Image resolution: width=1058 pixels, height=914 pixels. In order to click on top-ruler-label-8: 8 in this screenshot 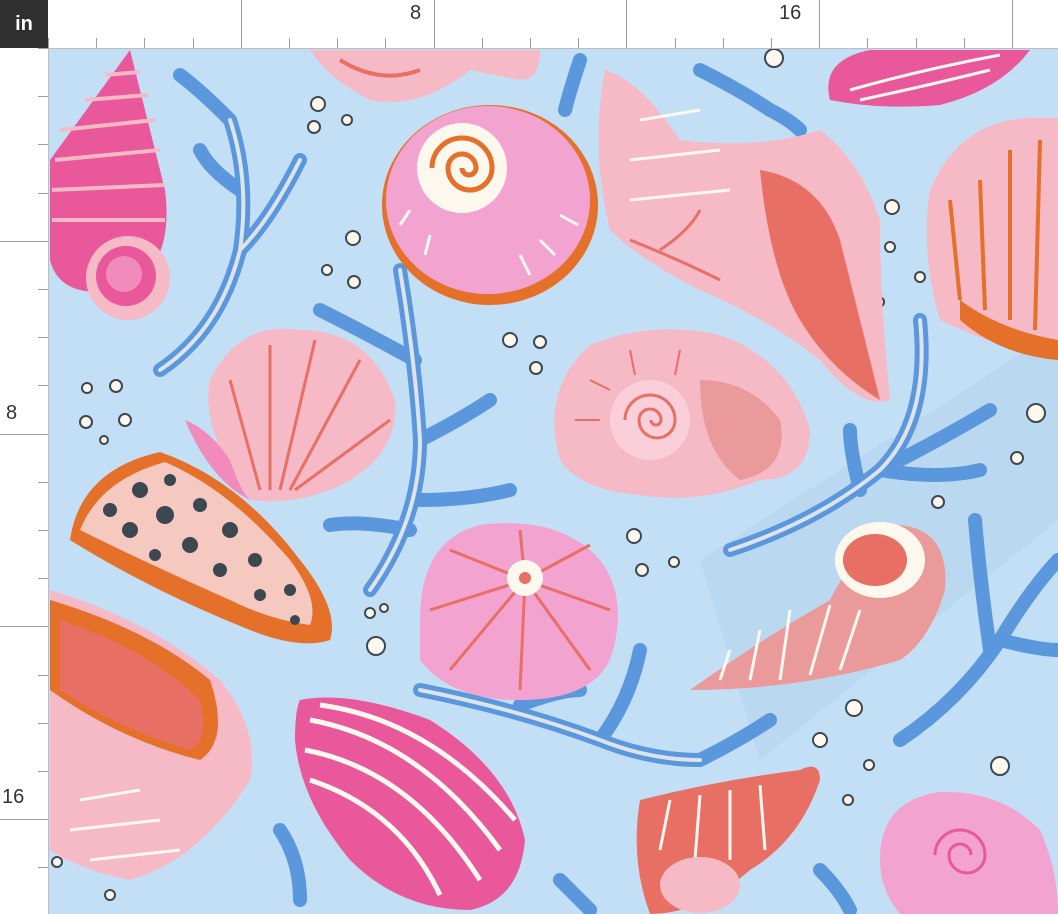, I will do `click(416, 13)`.